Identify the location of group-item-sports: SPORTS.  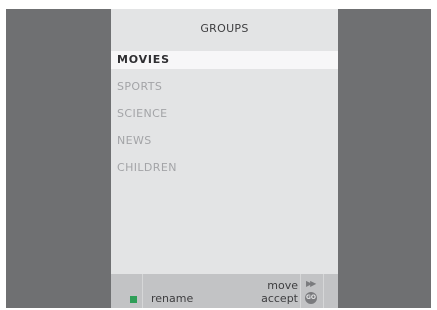
(224, 87).